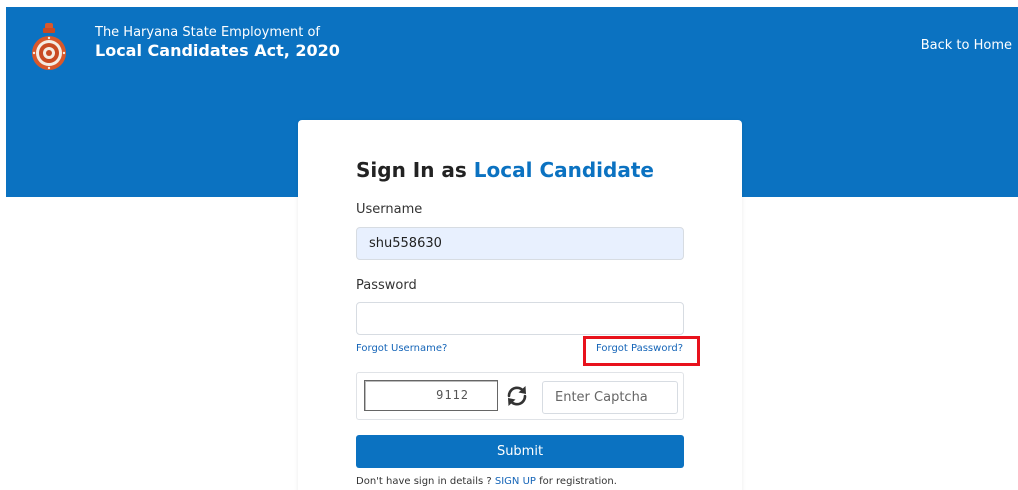  What do you see at coordinates (515, 481) in the screenshot?
I see `sign-up-link: SIGN UP` at bounding box center [515, 481].